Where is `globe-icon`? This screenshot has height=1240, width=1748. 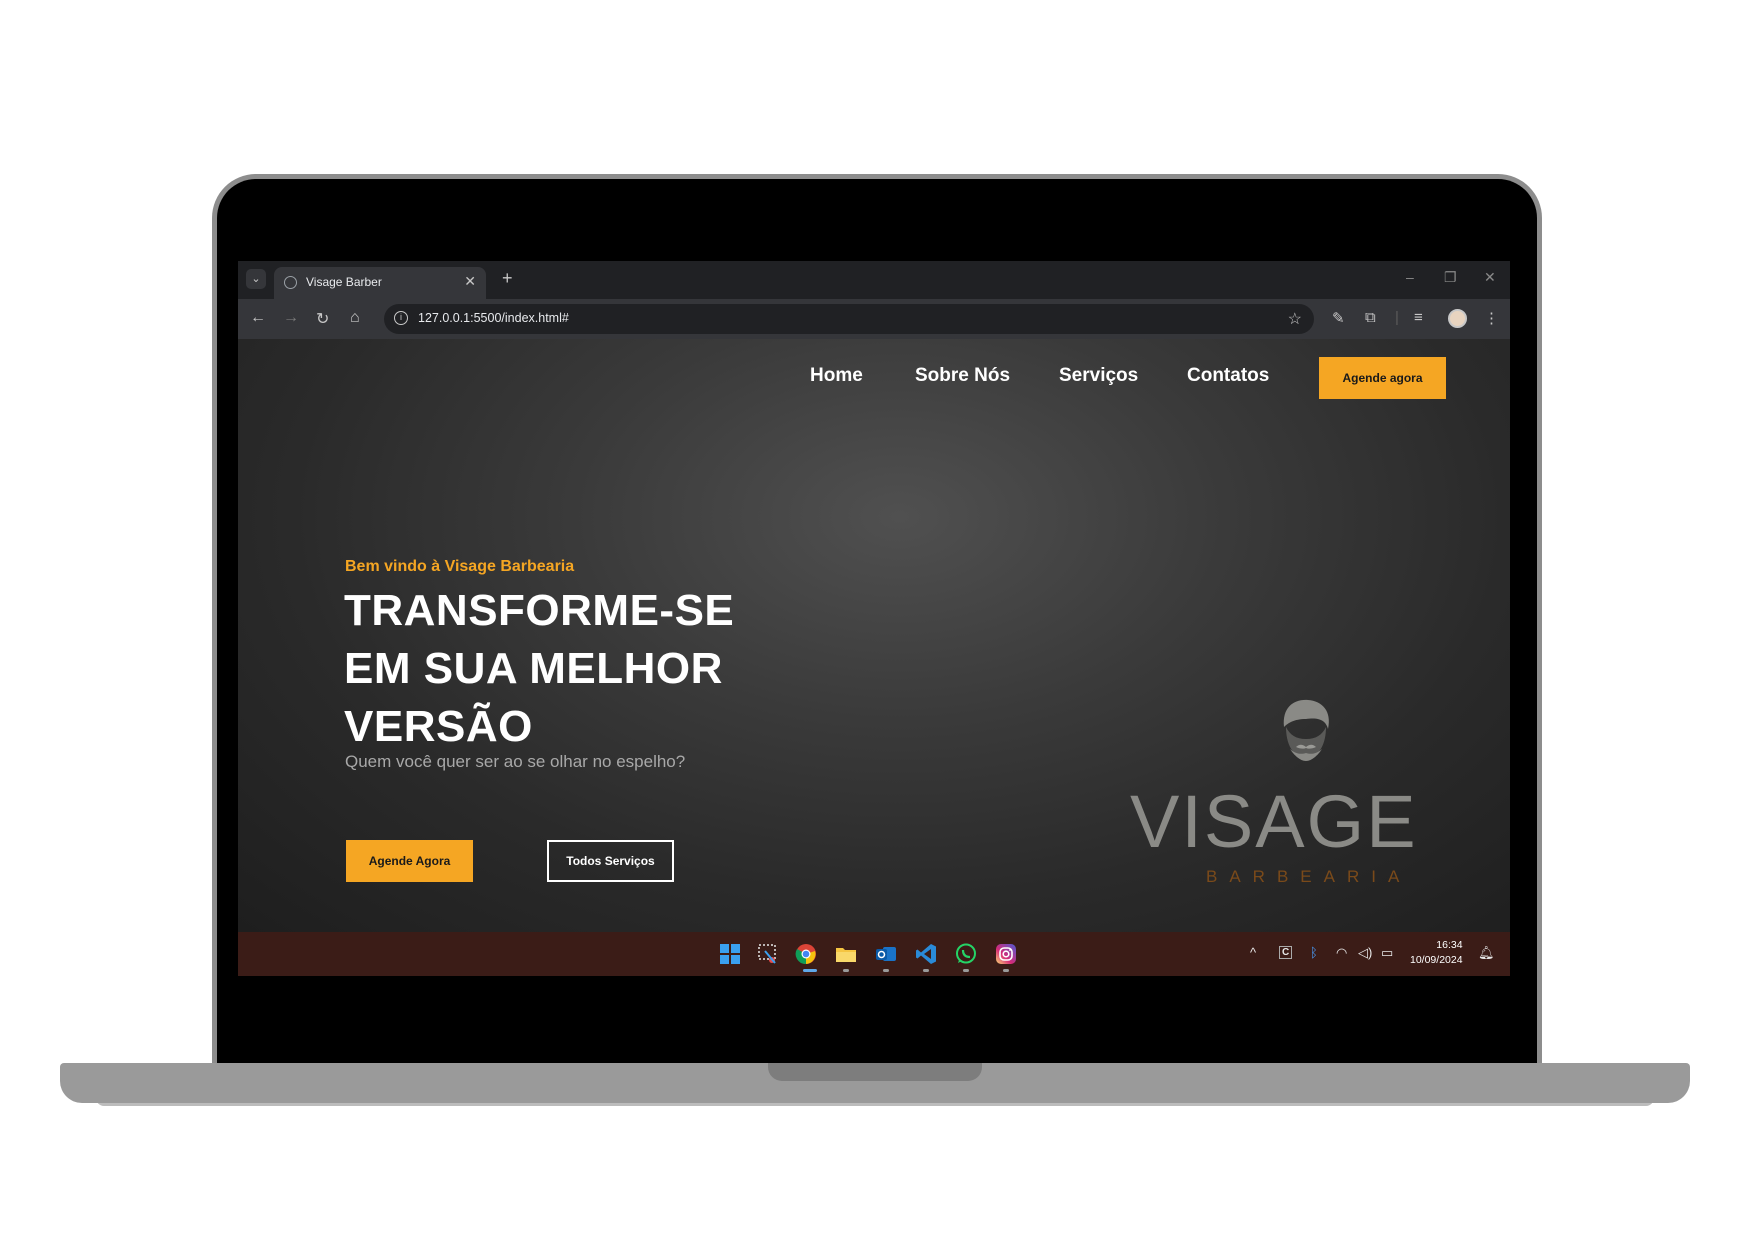
globe-icon is located at coordinates (290, 282).